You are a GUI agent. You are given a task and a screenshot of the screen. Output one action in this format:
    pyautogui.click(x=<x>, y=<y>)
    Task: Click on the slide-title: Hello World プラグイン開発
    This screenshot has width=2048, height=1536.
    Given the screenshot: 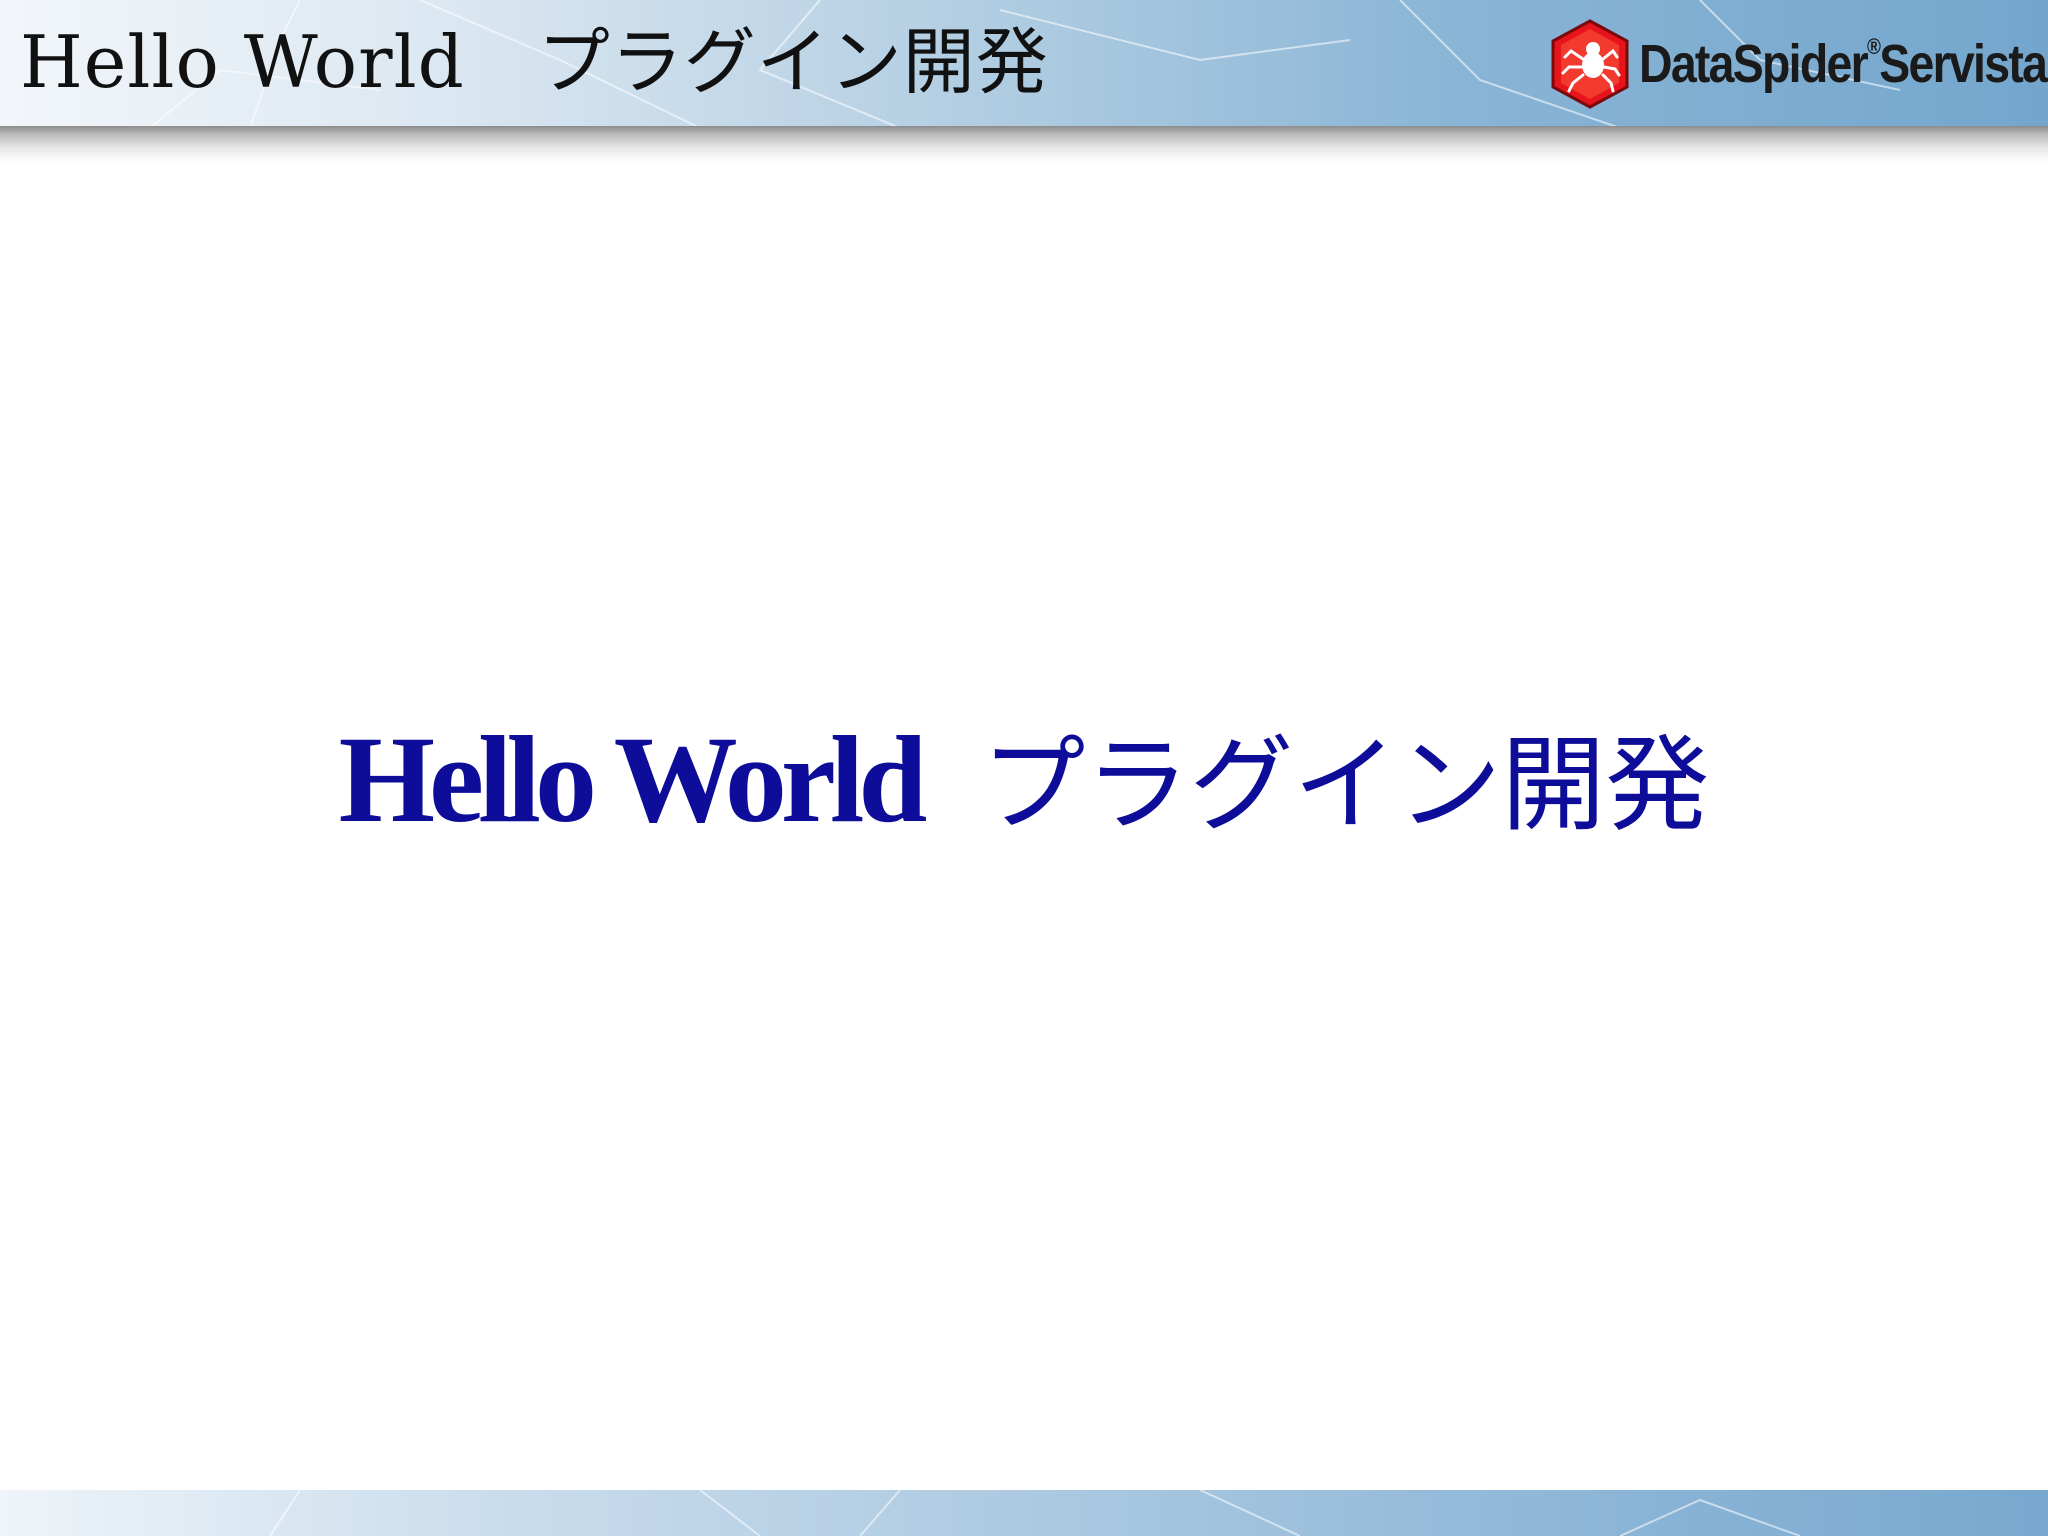 What is the action you would take?
    pyautogui.click(x=1024, y=780)
    